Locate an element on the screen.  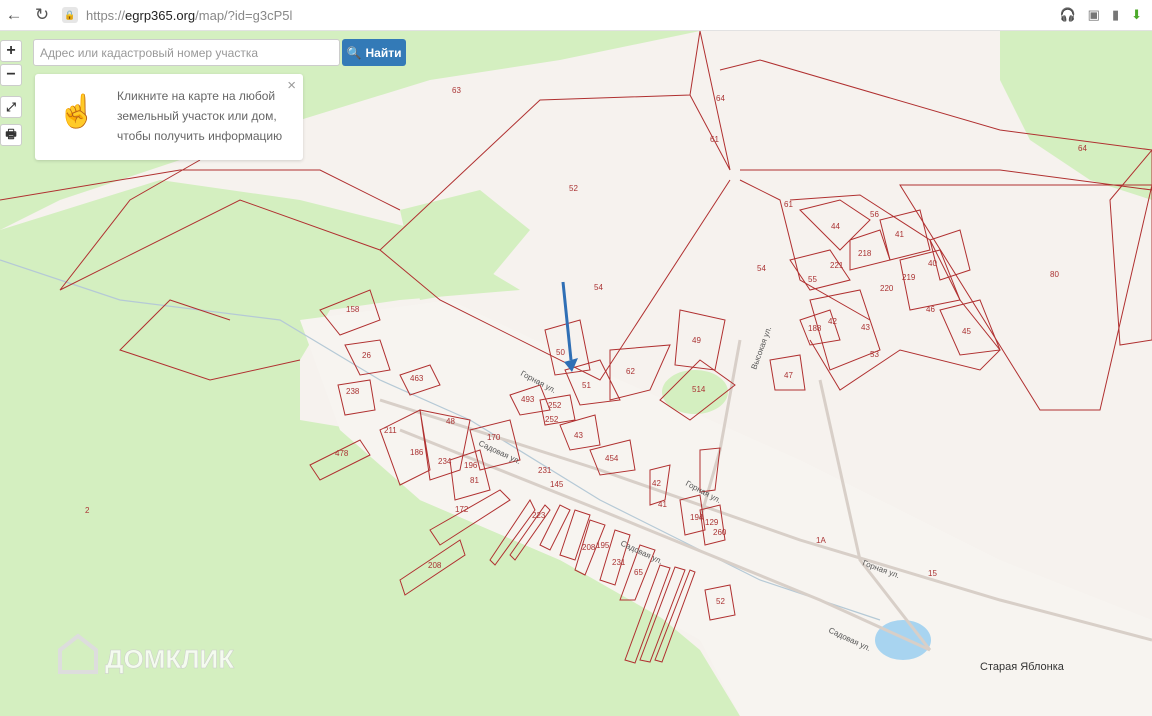
parcel-label: 170 is located at coordinates (494, 437).